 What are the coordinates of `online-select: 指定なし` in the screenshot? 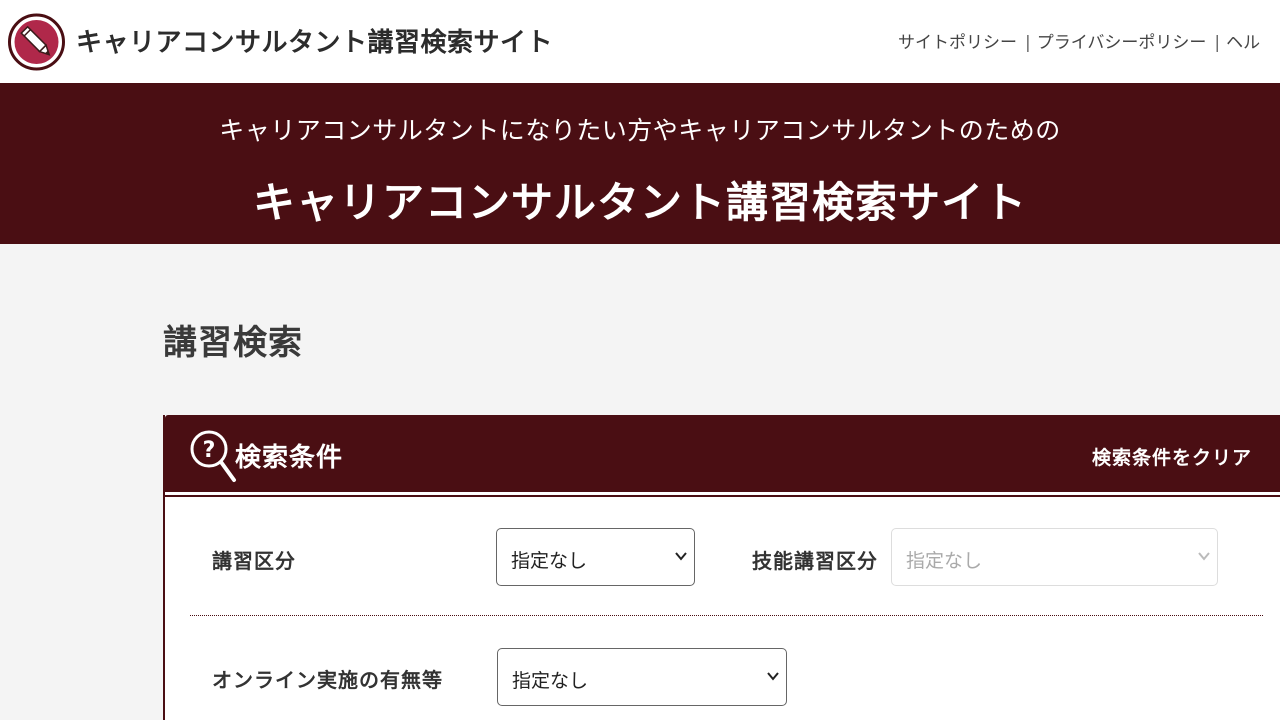 It's located at (642, 677).